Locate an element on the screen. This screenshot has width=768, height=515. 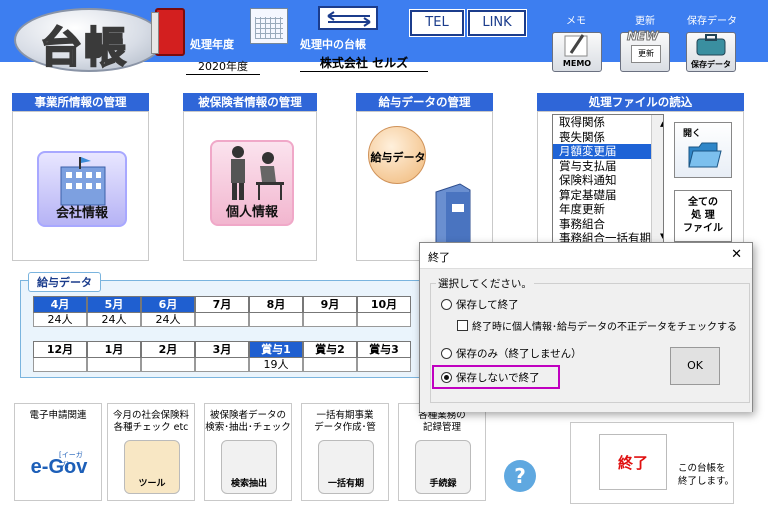
list-scrollbar: ▲ ▼ is located at coordinates (657, 179).